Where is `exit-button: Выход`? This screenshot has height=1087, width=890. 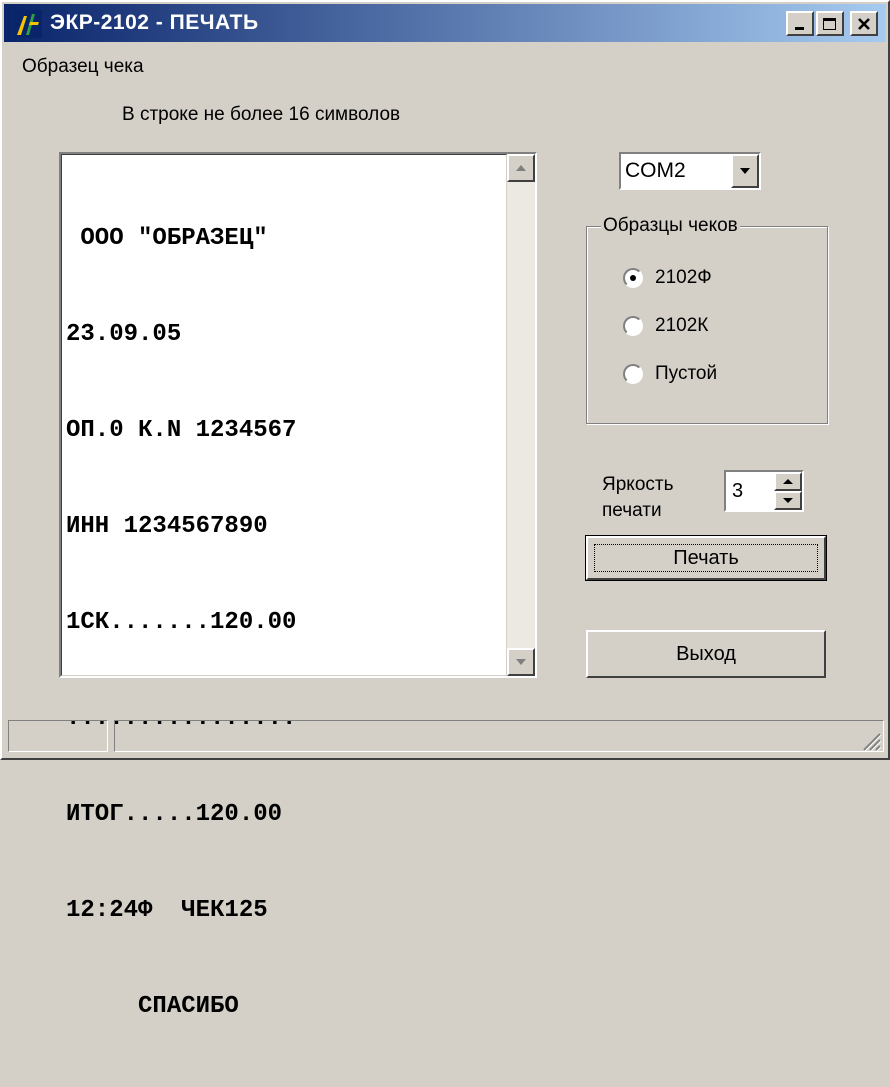 exit-button: Выход is located at coordinates (706, 654).